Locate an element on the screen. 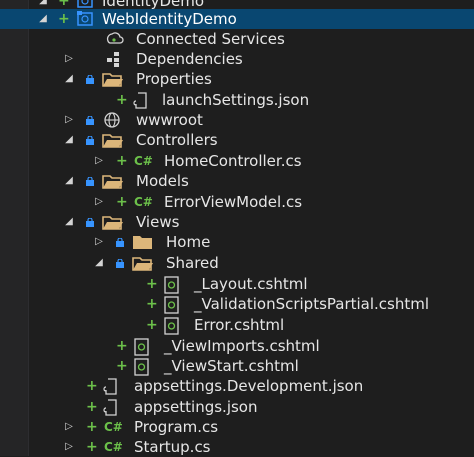 The width and height of the screenshot is (474, 457). tree-item-label: Error.cshtml is located at coordinates (239, 325).